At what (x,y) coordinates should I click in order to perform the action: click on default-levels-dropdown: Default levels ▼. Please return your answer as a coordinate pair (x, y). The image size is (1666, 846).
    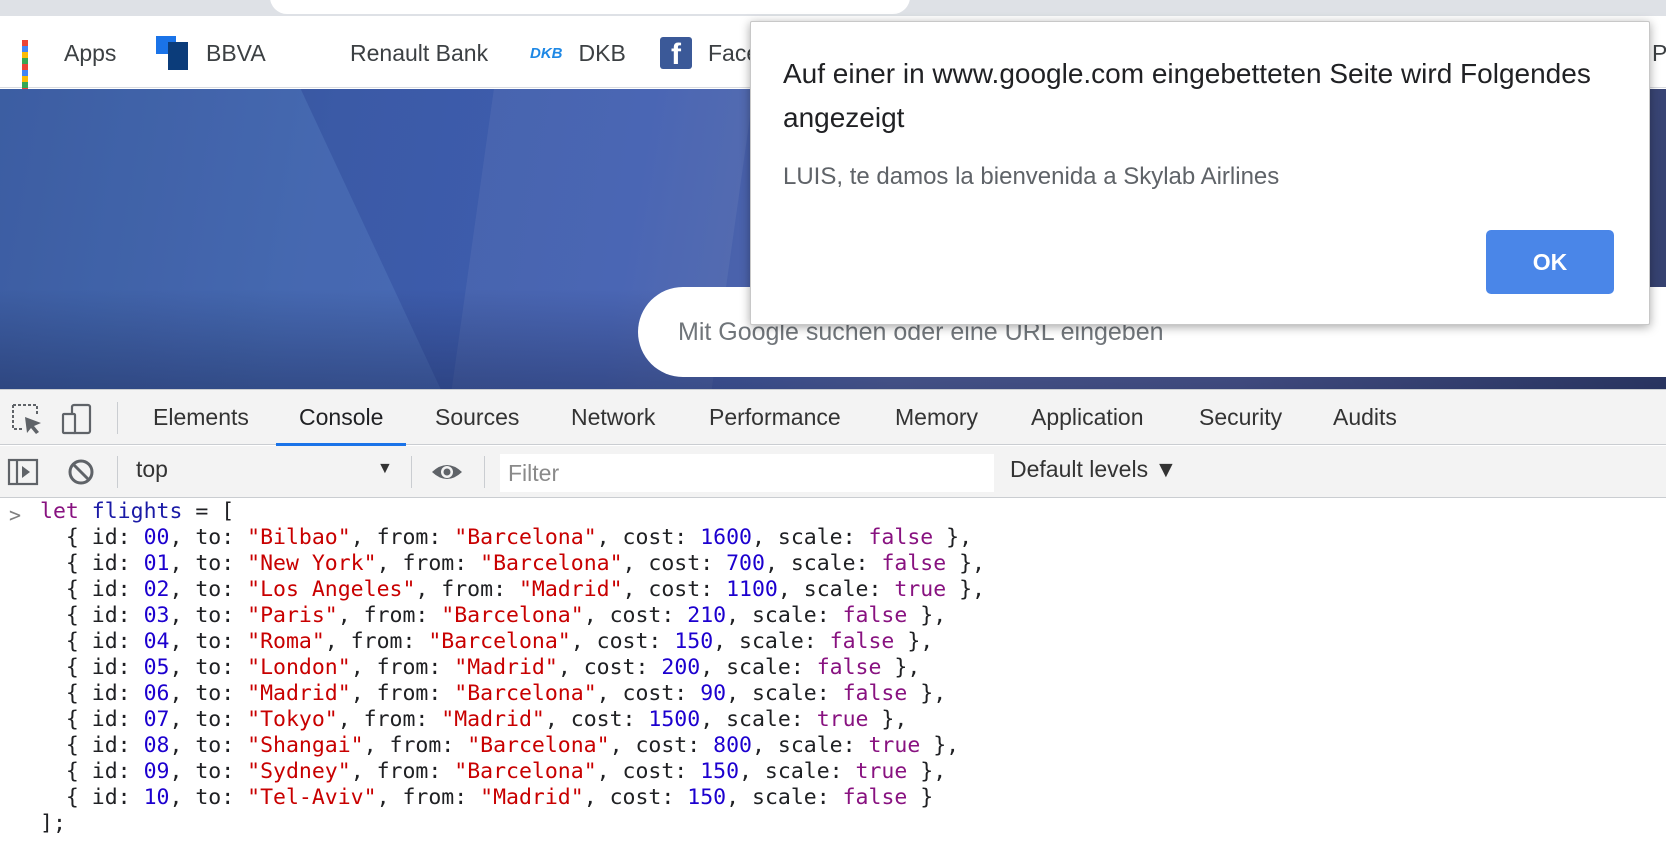
    Looking at the image, I should click on (1093, 469).